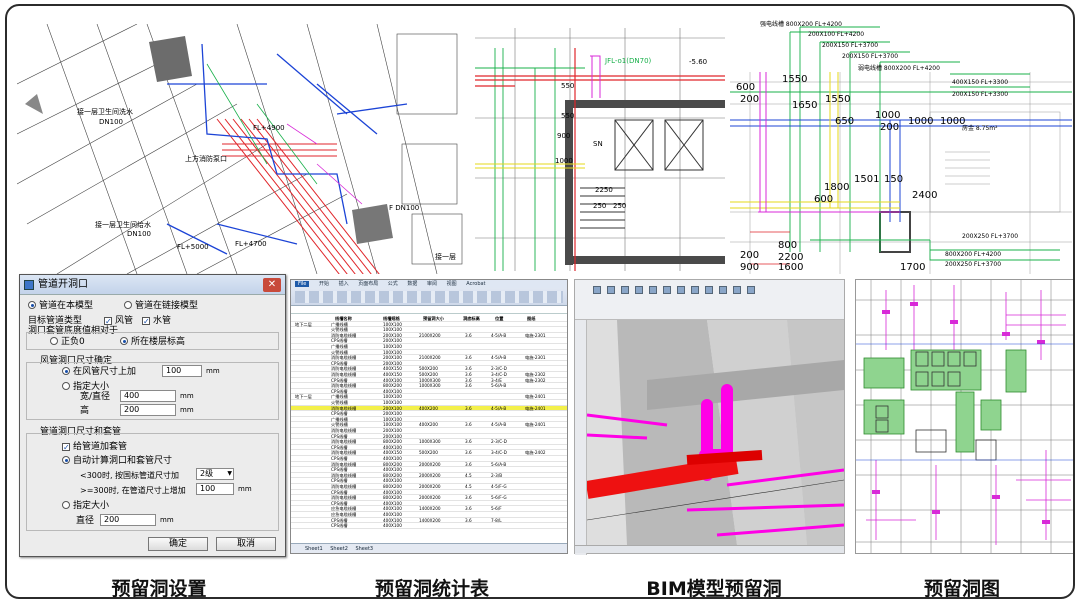  Describe the element at coordinates (162, 321) in the screenshot. I see `checkbox-label: 水管` at that location.